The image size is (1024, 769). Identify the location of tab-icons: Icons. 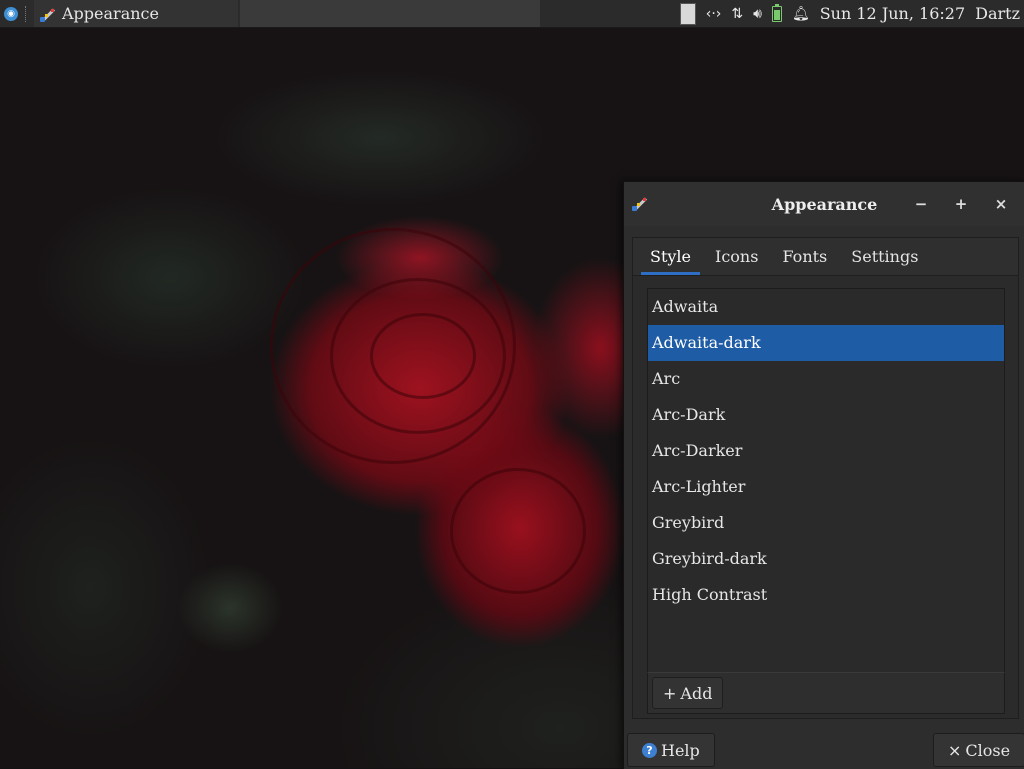
(736, 256).